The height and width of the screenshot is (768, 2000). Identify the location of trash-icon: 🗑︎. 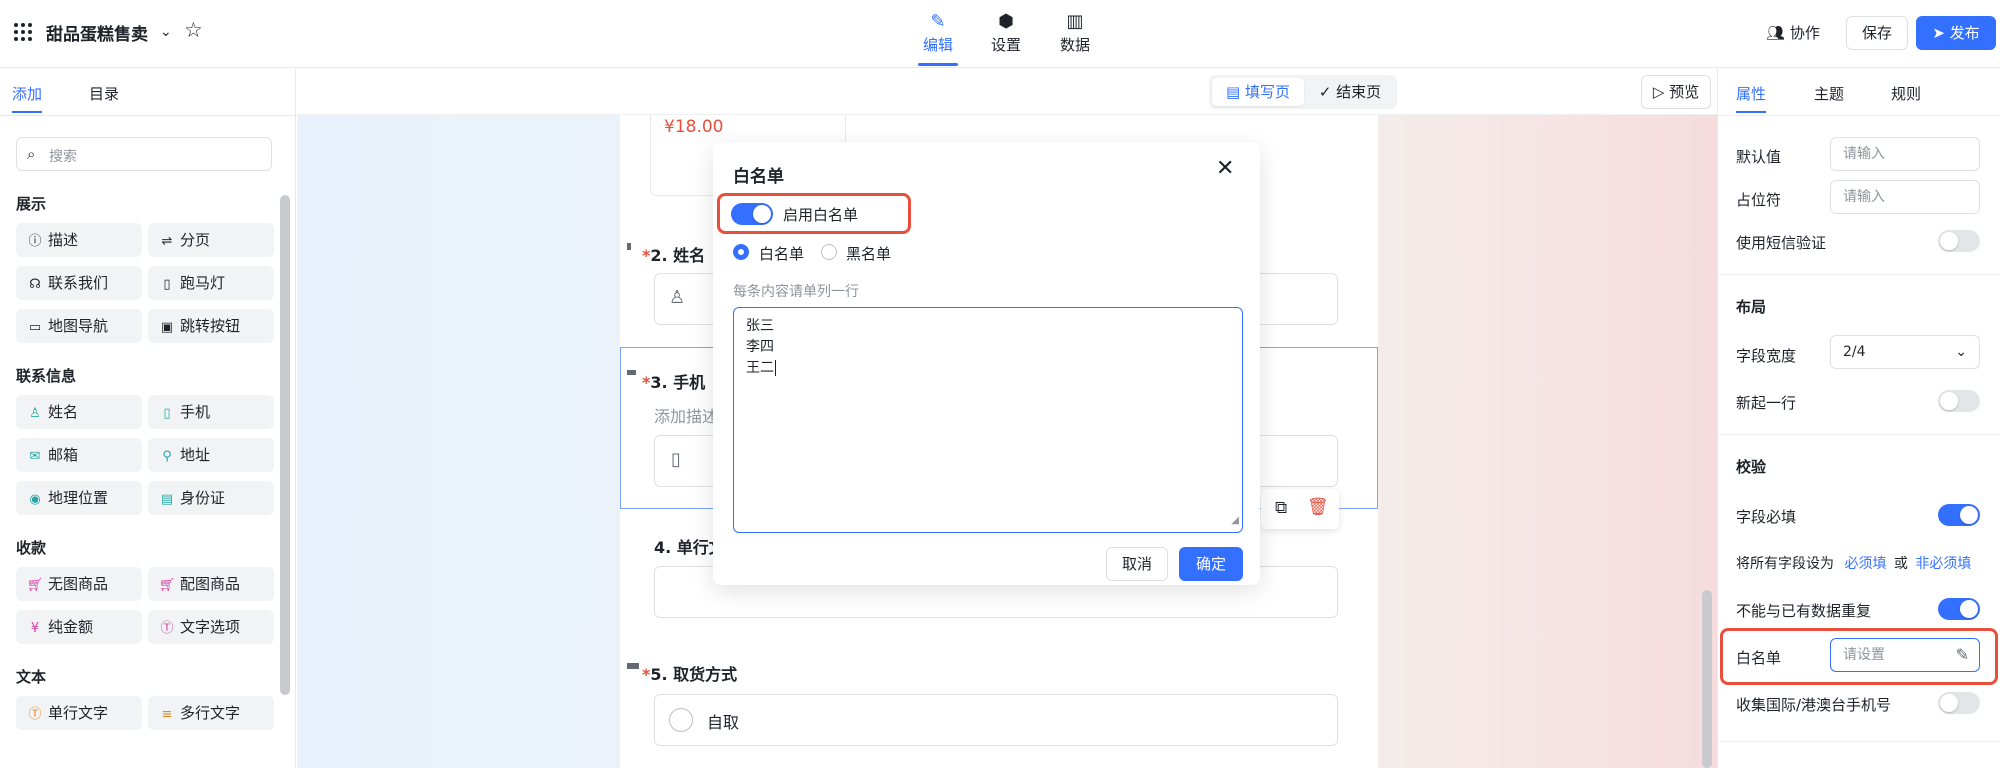
(1318, 507).